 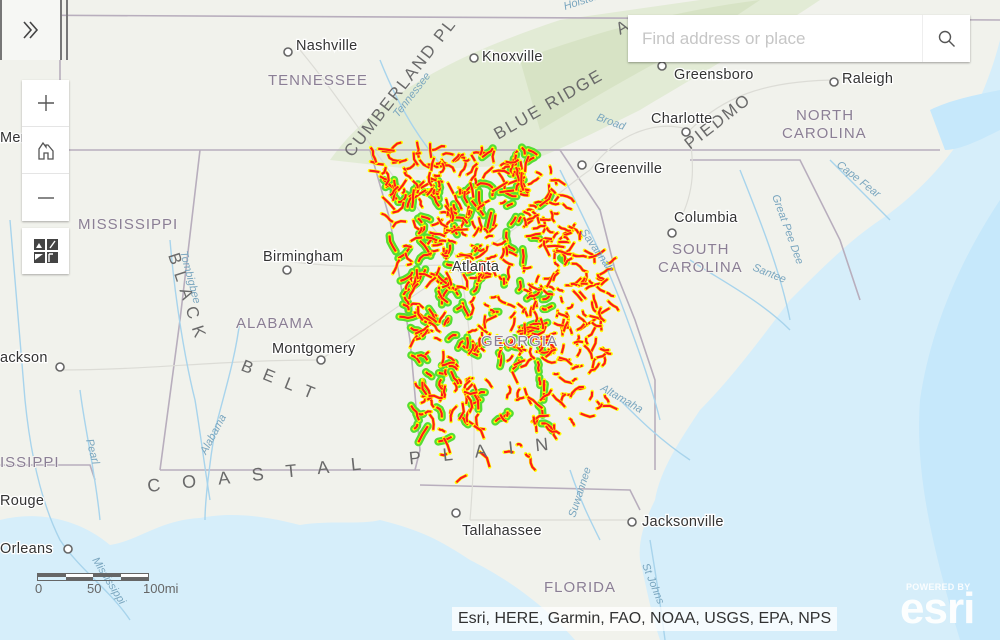 What do you see at coordinates (94, 588) in the screenshot?
I see `scale-label-50: 50` at bounding box center [94, 588].